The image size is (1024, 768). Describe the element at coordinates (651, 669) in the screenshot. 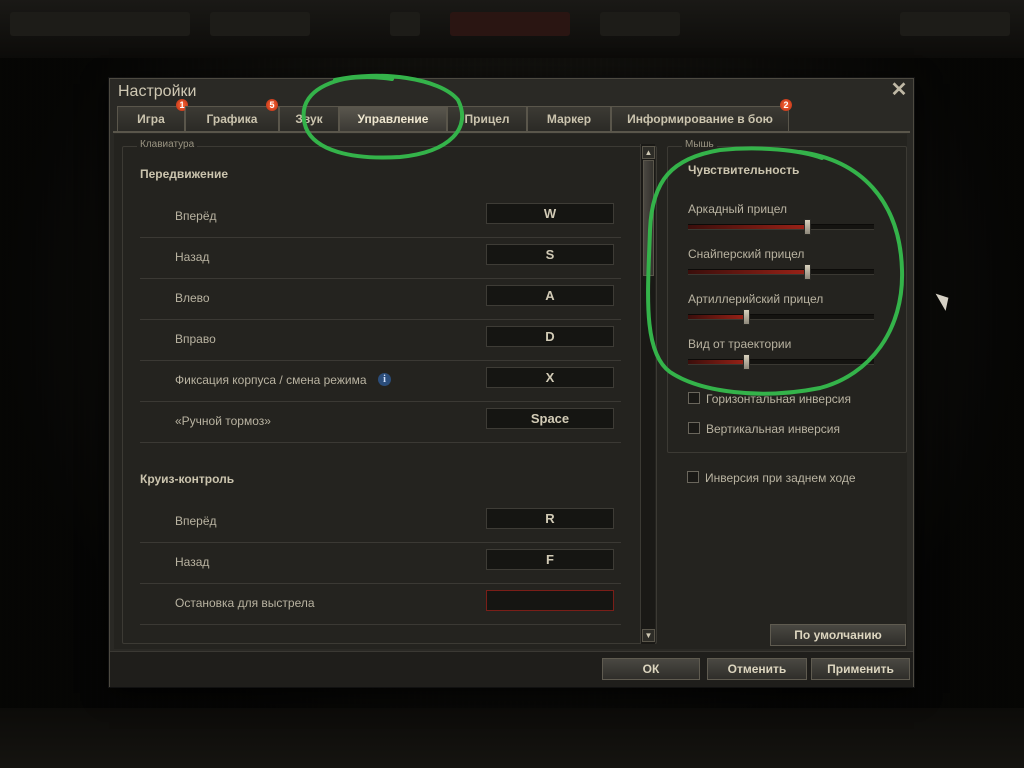

I see `ok-button: ОК` at that location.